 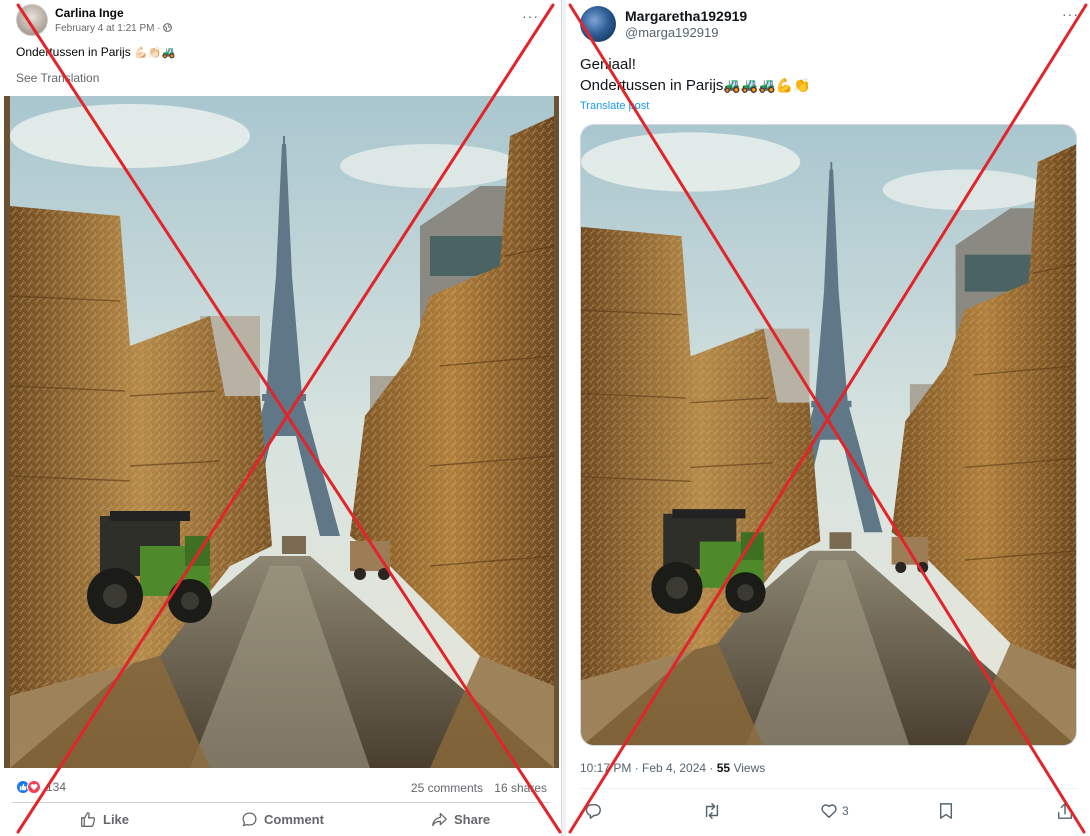 What do you see at coordinates (608, 64) in the screenshot?
I see `post-text-line-1: Geniaal!` at bounding box center [608, 64].